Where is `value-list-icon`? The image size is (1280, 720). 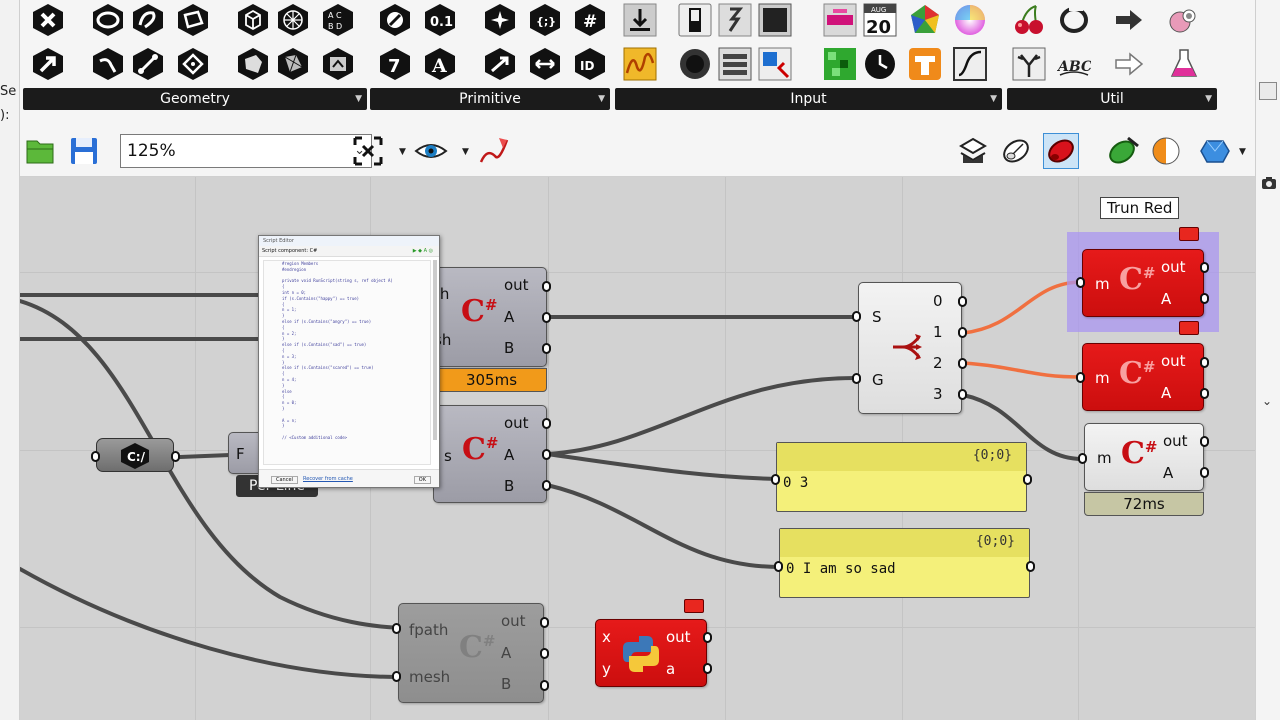 value-list-icon is located at coordinates (735, 64).